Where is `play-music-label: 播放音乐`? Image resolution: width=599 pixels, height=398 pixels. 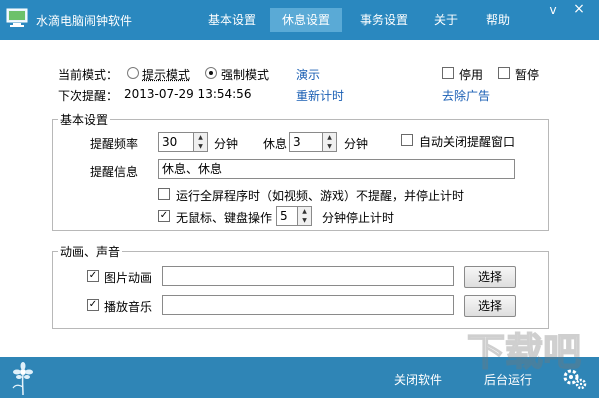 play-music-label: 播放音乐 is located at coordinates (128, 307).